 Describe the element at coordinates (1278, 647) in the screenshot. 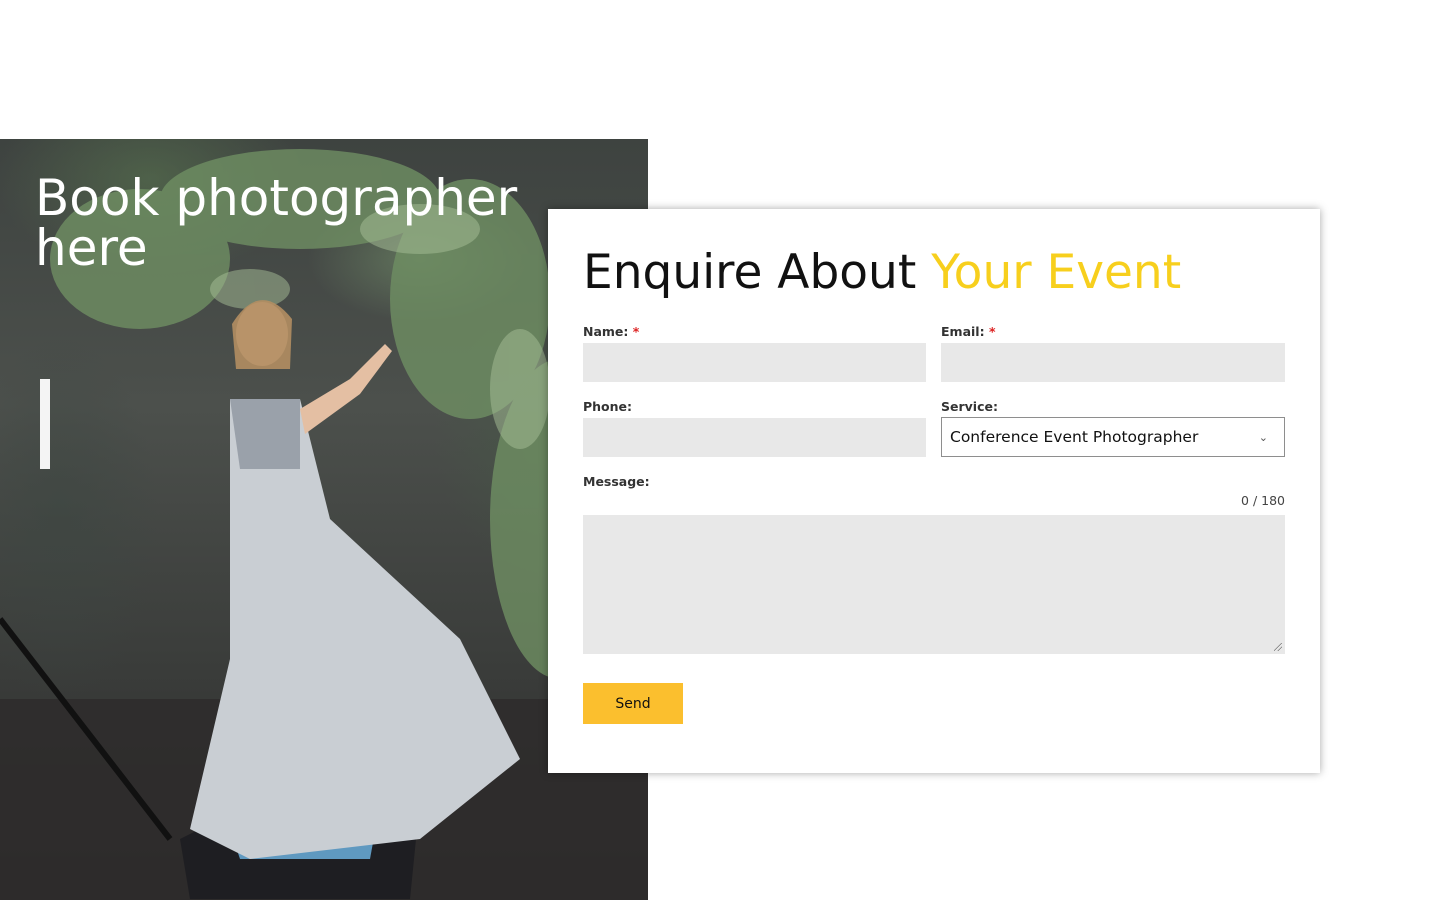

I see `resize-handle-icon` at that location.